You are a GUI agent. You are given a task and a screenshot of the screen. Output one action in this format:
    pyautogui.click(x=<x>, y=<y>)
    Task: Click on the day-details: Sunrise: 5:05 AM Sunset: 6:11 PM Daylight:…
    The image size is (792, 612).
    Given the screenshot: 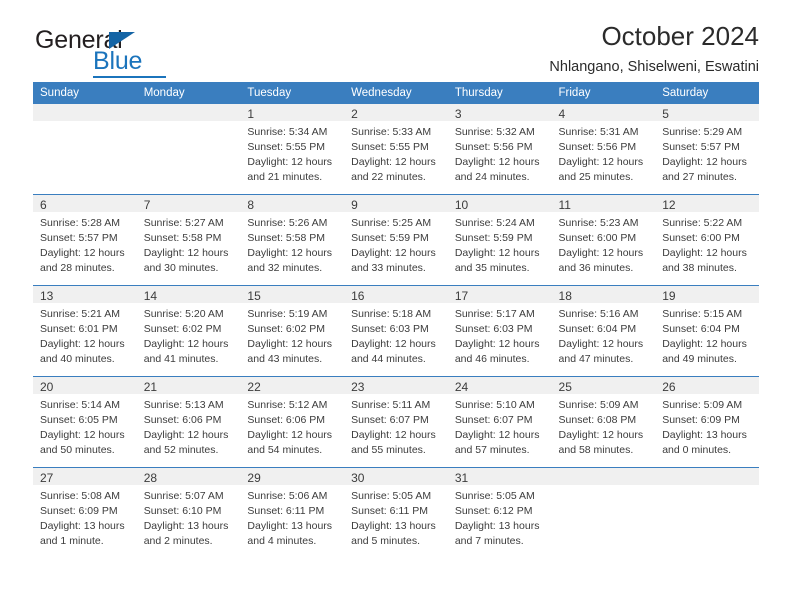 What is the action you would take?
    pyautogui.click(x=396, y=517)
    